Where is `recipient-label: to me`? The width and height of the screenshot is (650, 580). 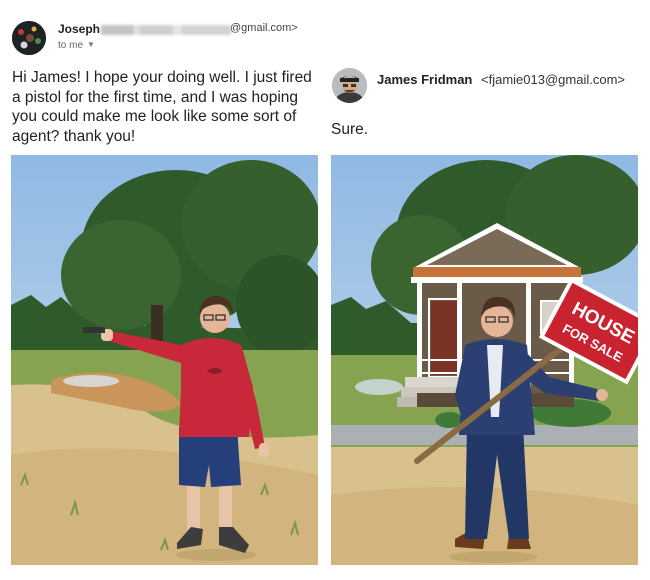 recipient-label: to me is located at coordinates (71, 45).